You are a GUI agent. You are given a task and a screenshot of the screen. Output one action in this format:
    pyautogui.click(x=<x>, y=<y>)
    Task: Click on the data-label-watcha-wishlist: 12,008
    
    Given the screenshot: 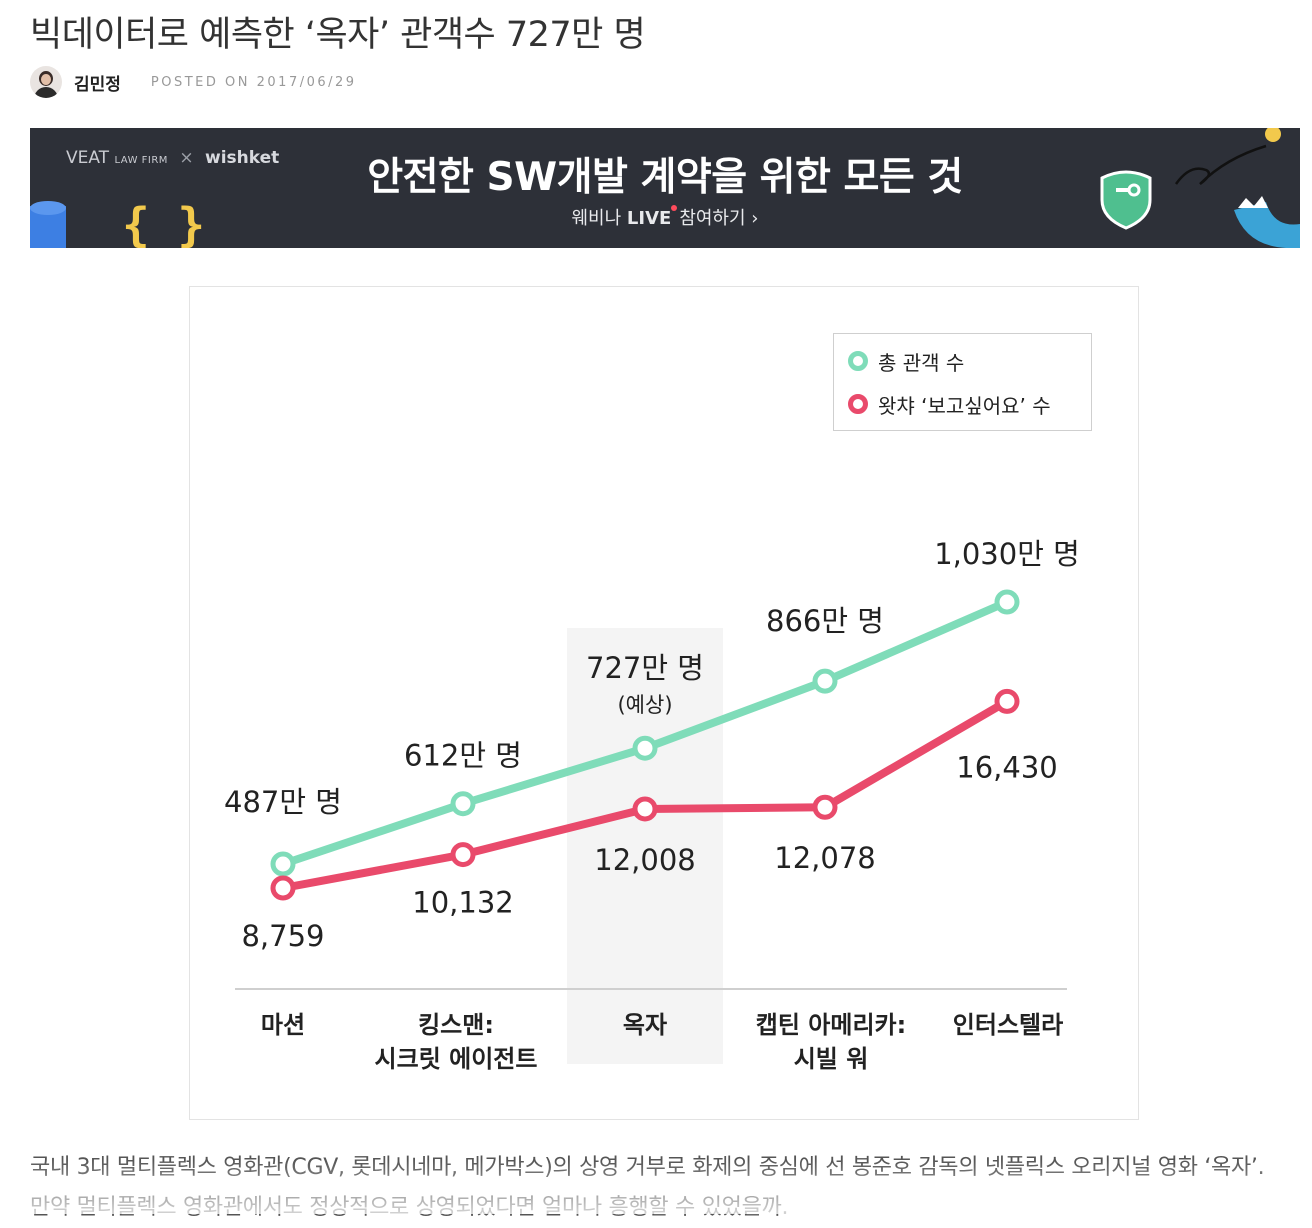 What is the action you would take?
    pyautogui.click(x=644, y=860)
    